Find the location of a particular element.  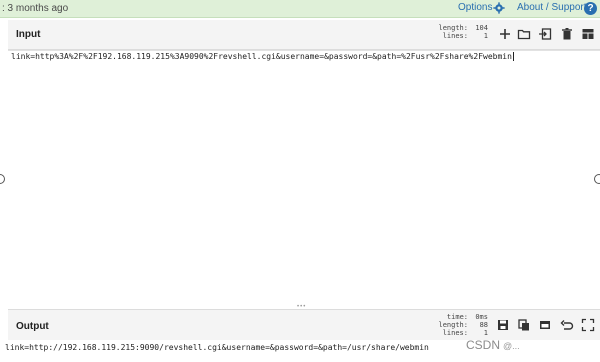

input-length-label: length: is located at coordinates (453, 28).